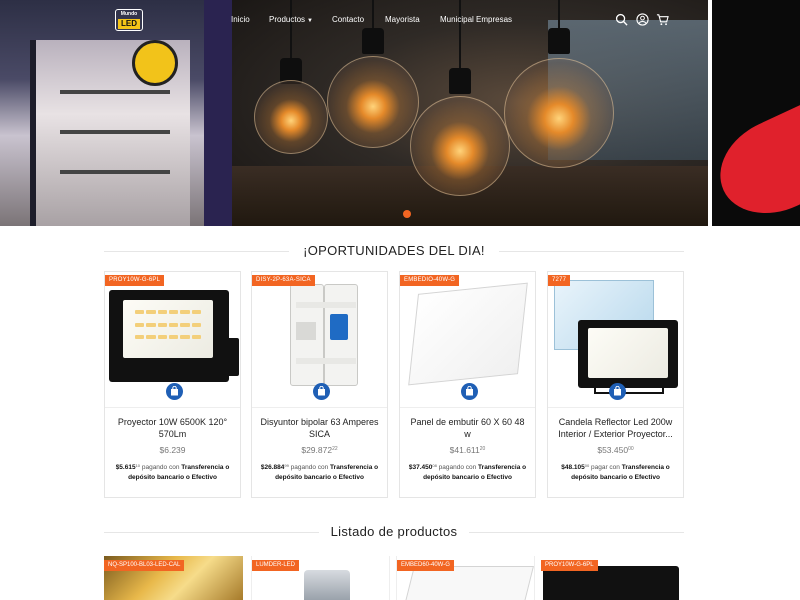  I want to click on search-icon, so click(621, 19).